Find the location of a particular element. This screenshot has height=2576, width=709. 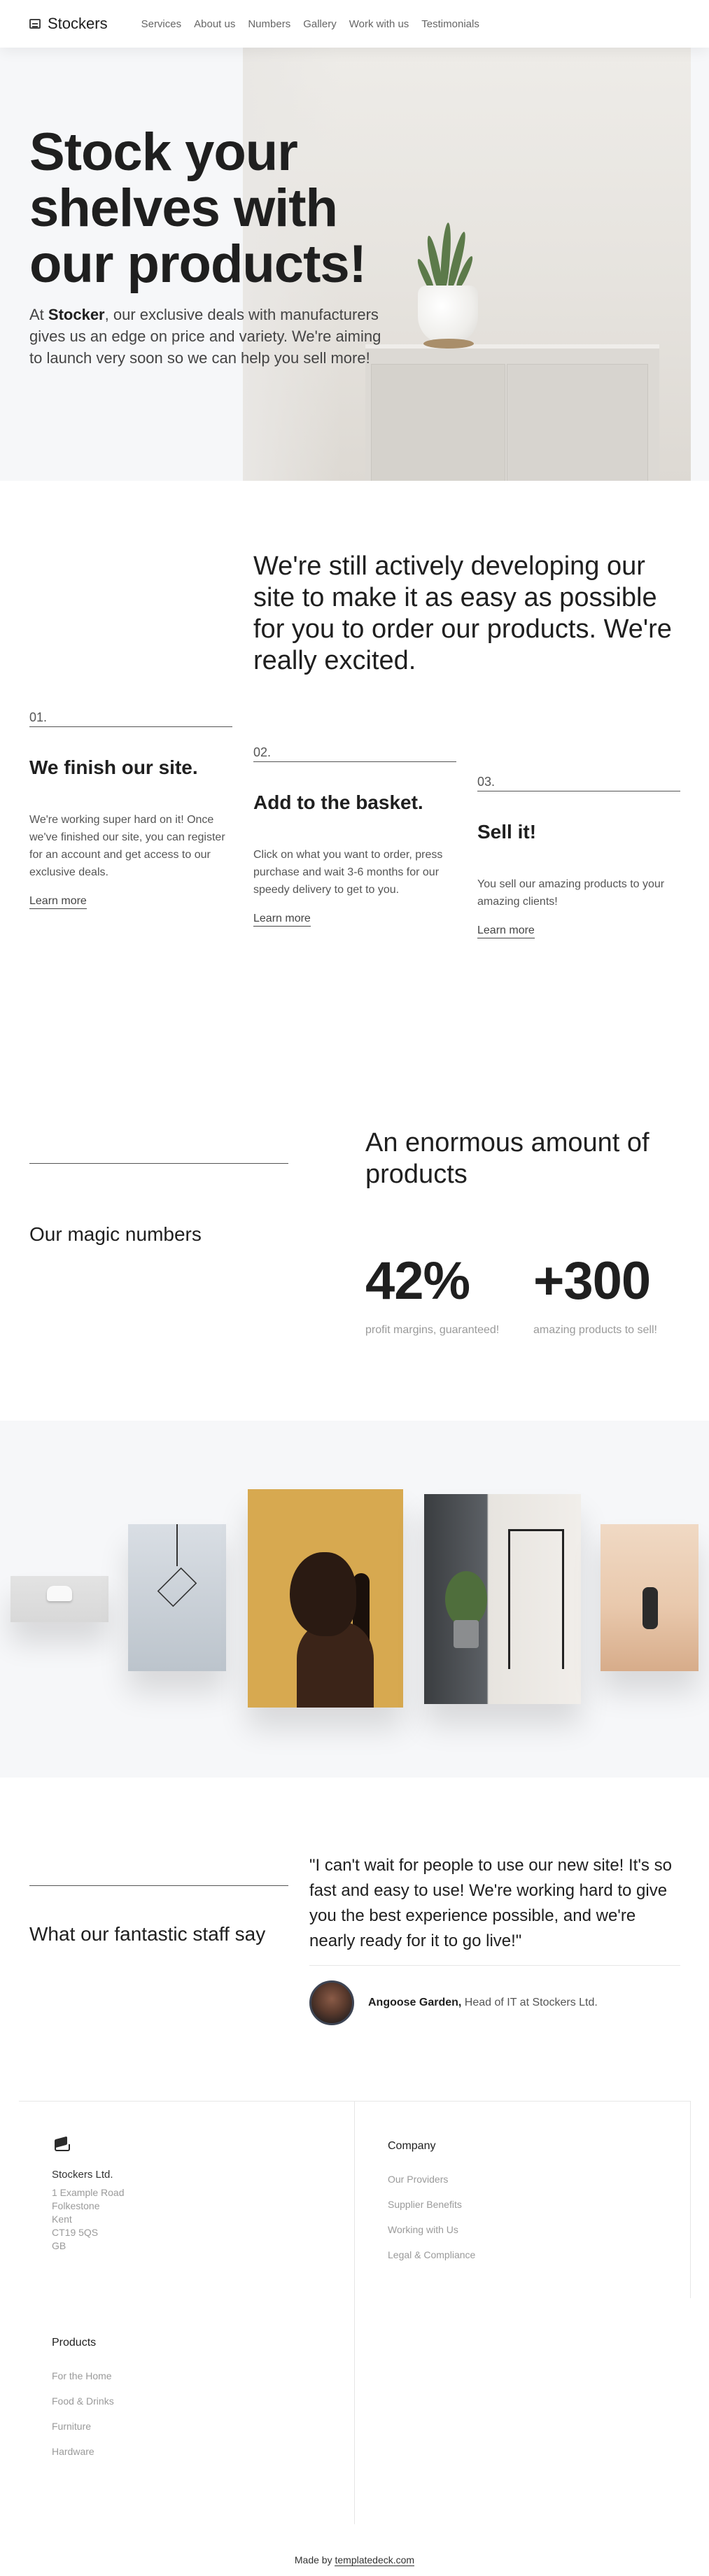

stat-caption: amazing products to sell! is located at coordinates (595, 1330).